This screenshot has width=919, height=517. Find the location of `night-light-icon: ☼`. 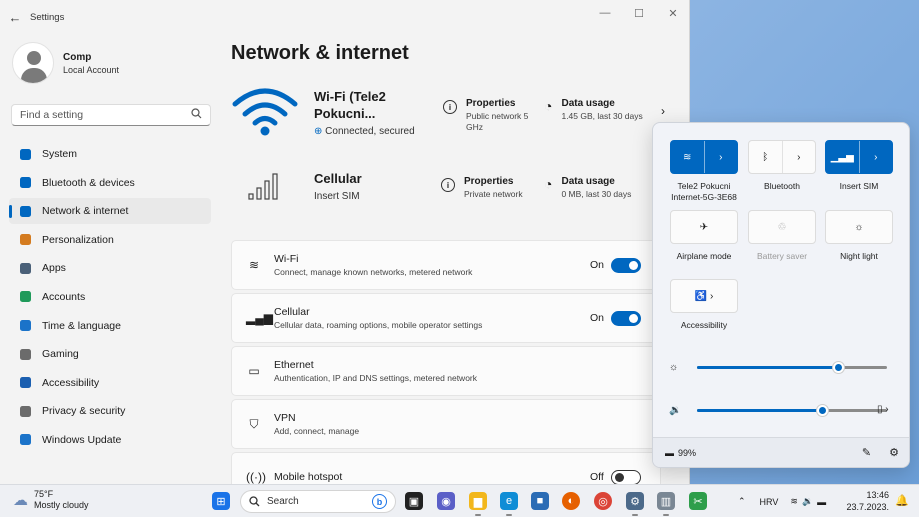

night-light-icon: ☼ is located at coordinates (859, 227).